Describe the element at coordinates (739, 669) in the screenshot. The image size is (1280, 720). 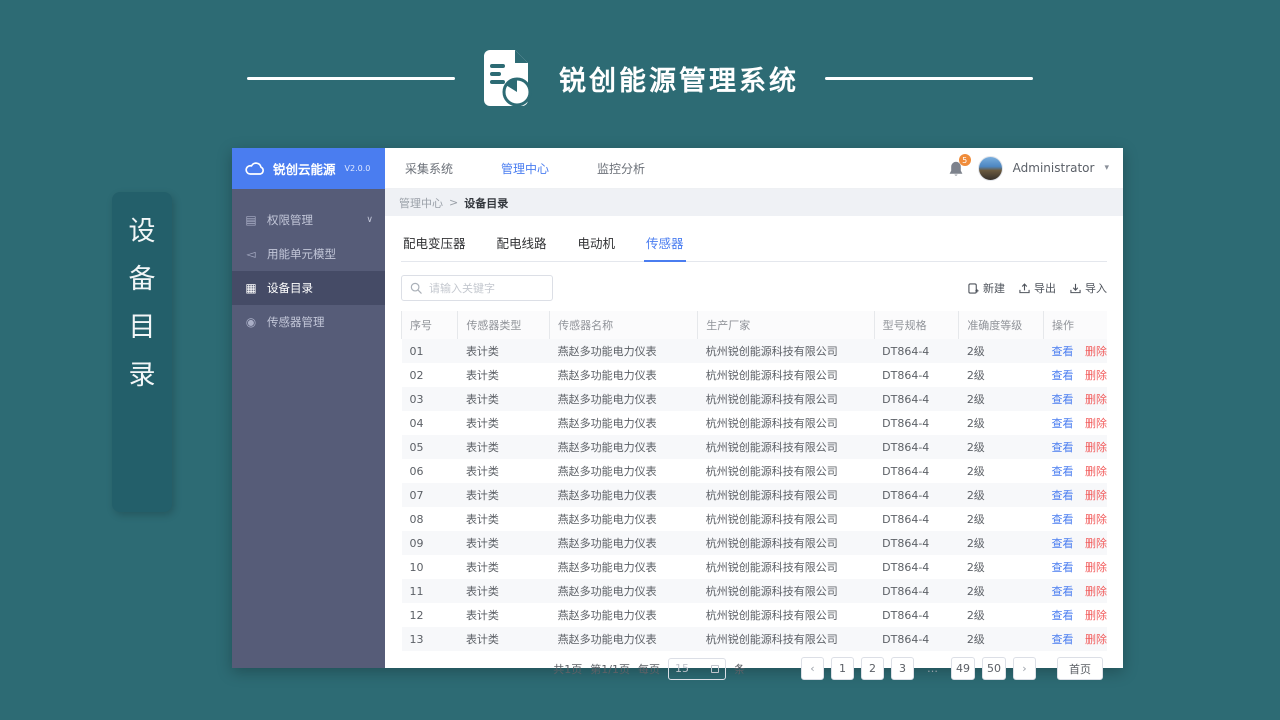
I see `per-page-unit: 条` at that location.